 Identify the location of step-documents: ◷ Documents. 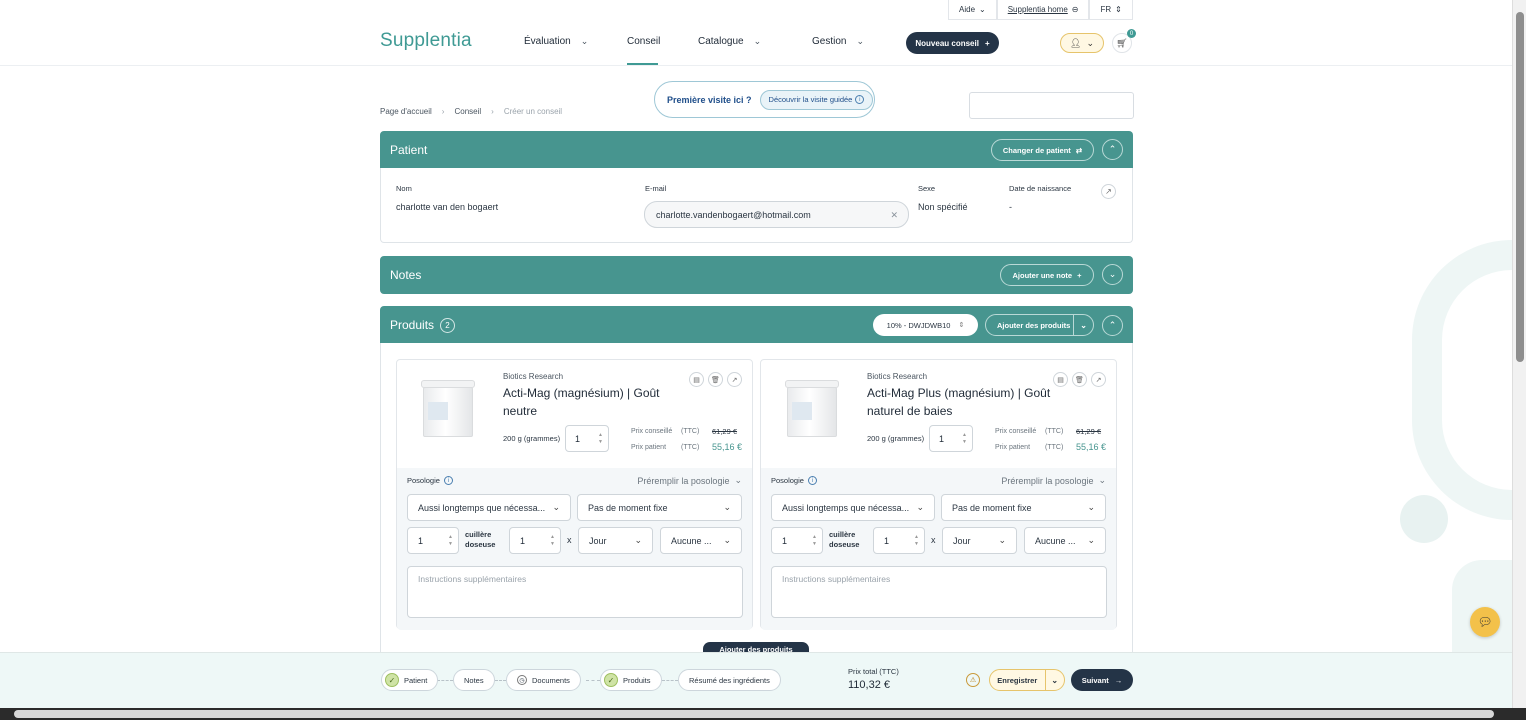
(543, 680).